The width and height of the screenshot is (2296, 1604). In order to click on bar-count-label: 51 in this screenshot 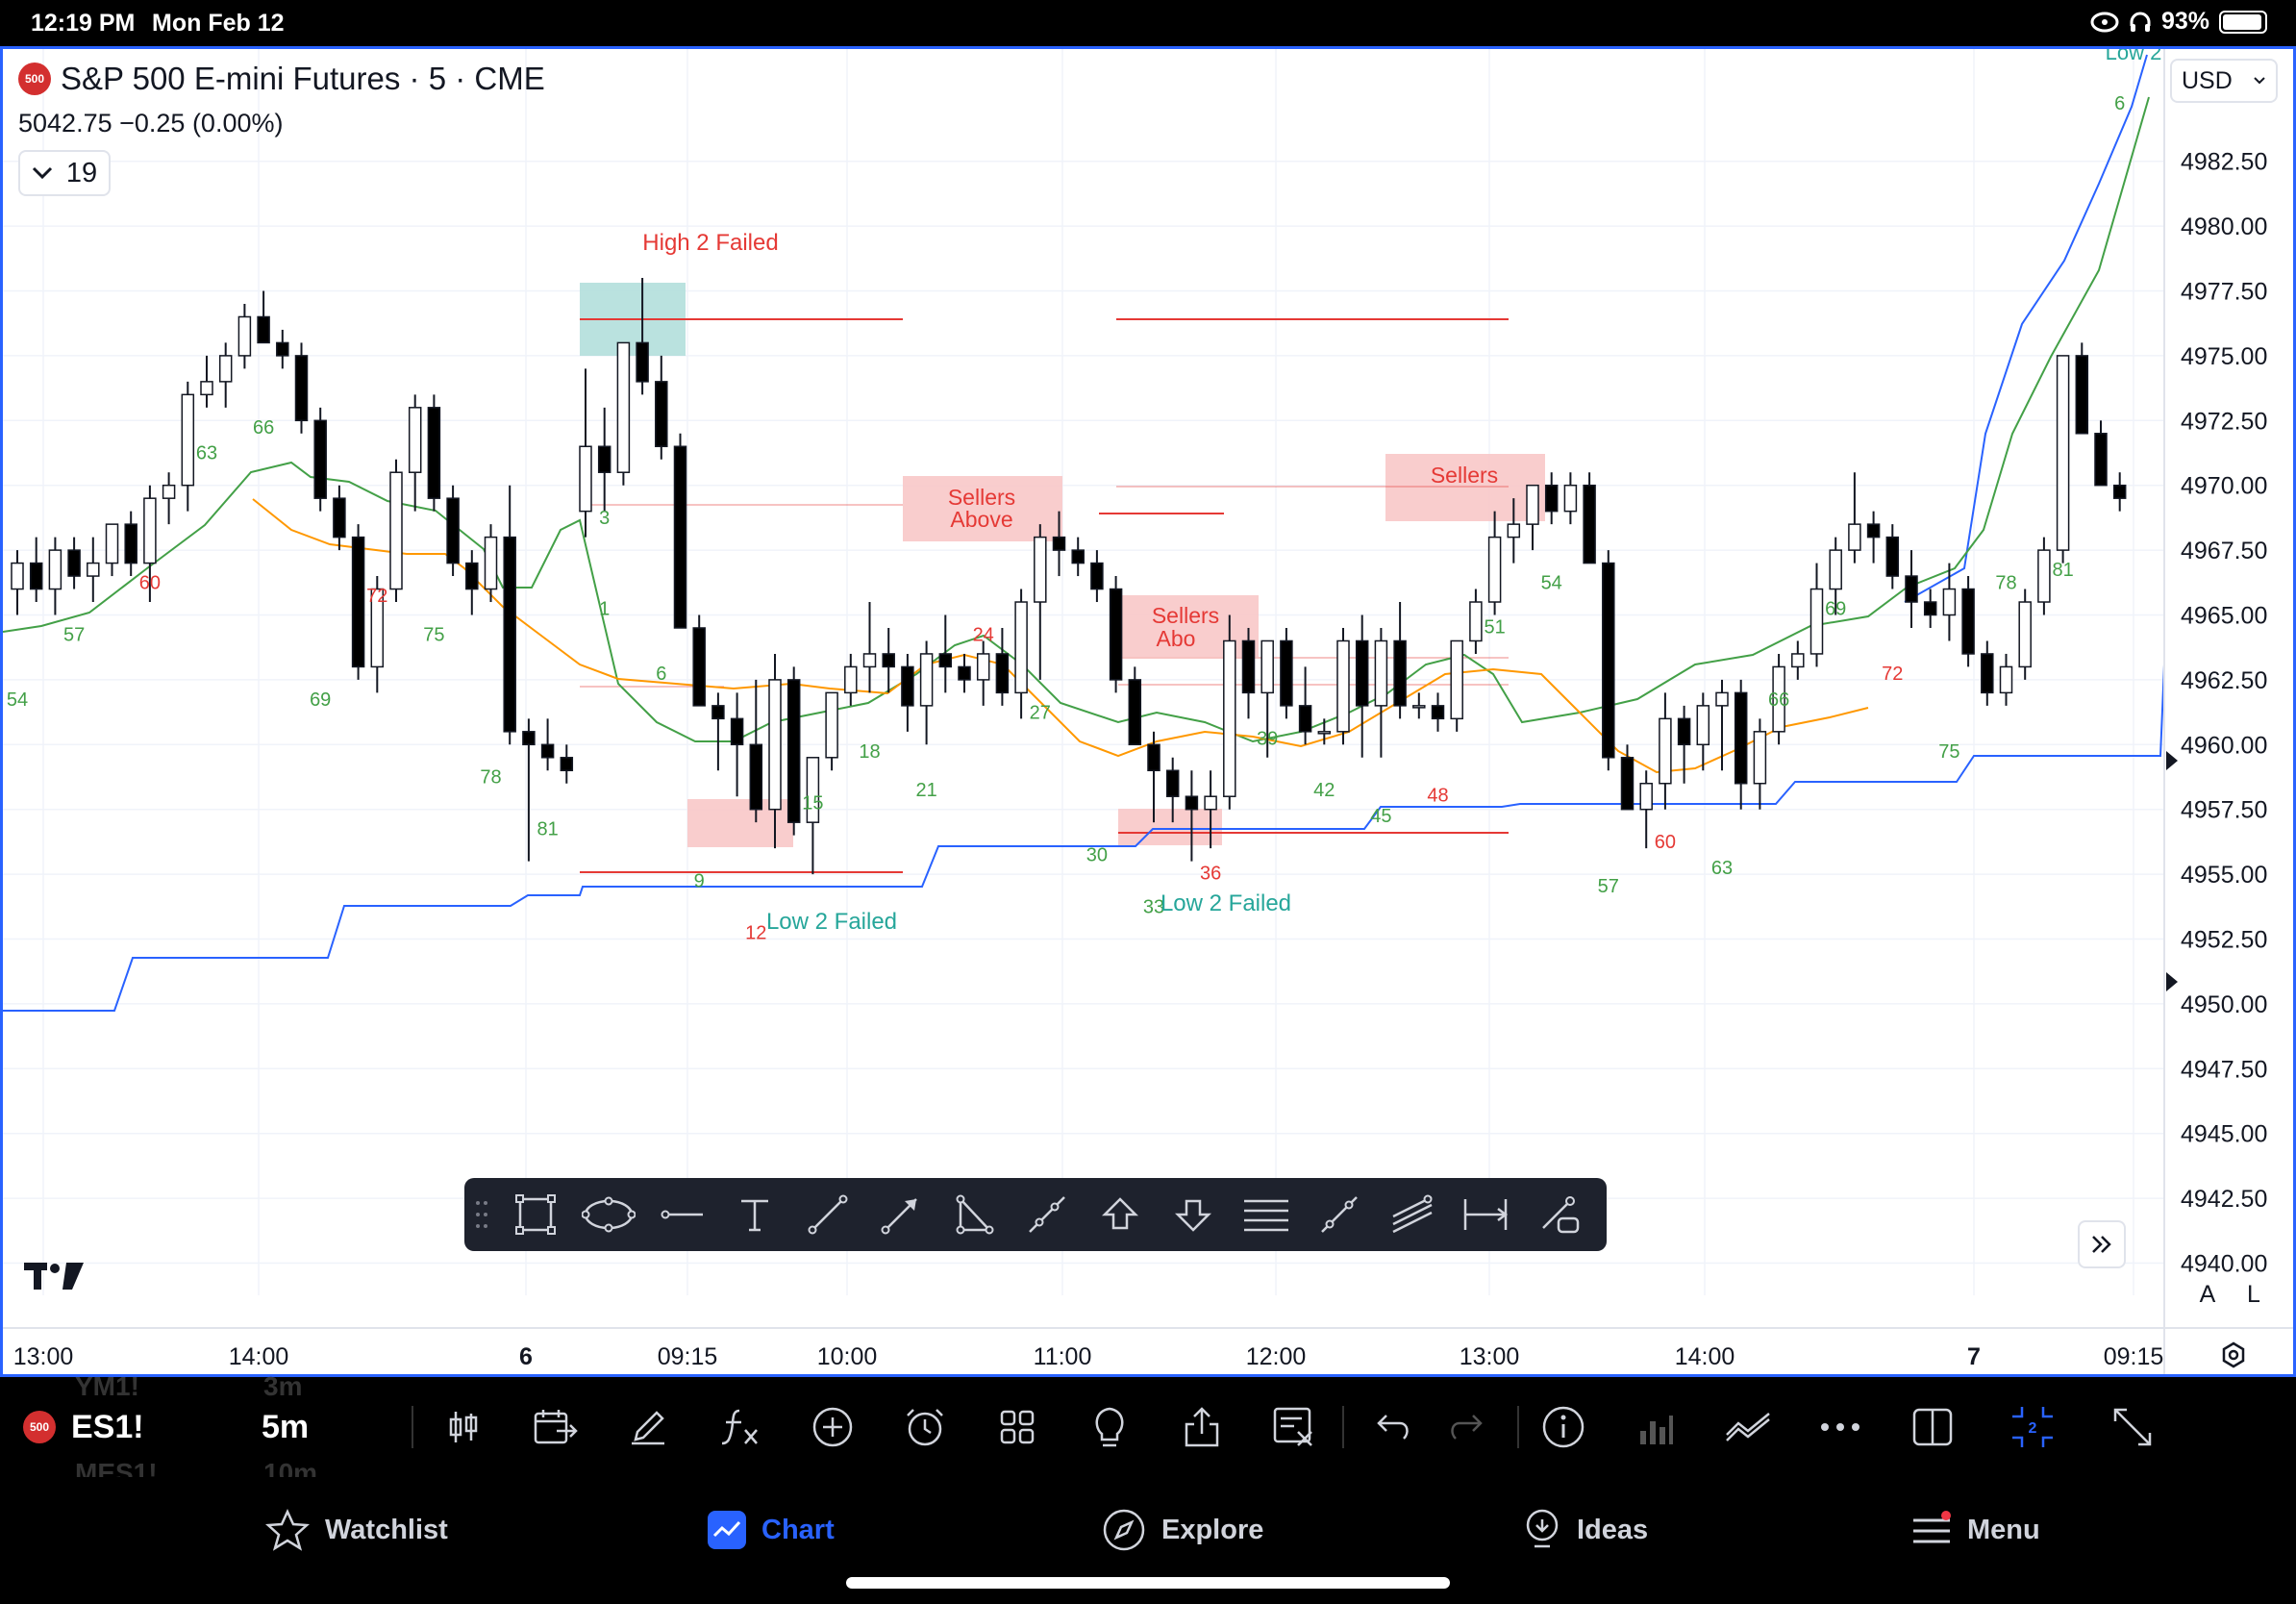, I will do `click(1494, 627)`.